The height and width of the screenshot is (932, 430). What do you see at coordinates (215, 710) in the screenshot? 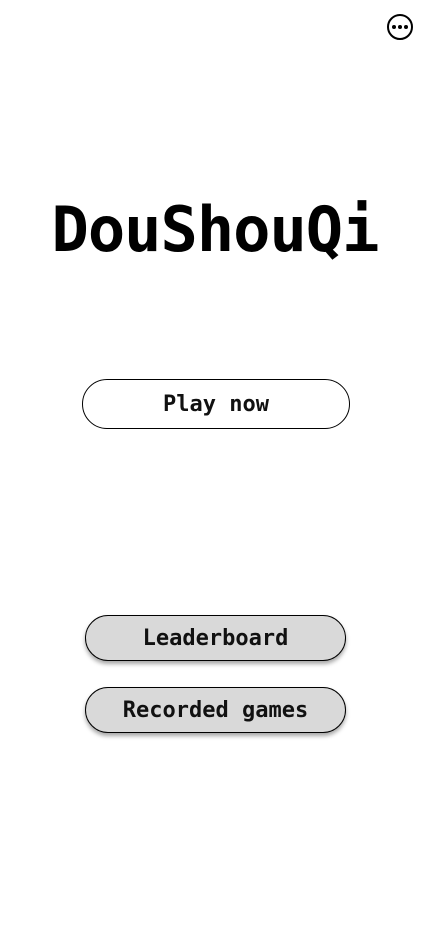
I see `recorded-games-button: Recorded games` at bounding box center [215, 710].